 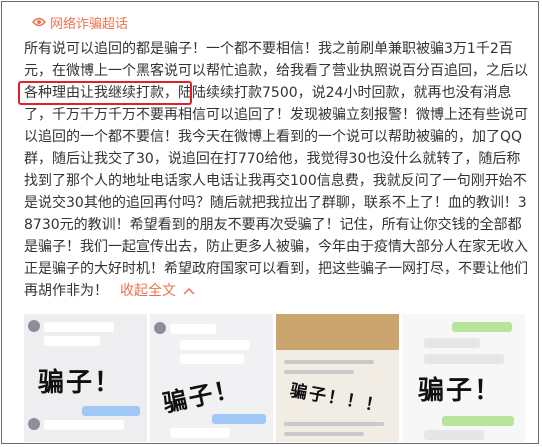 I want to click on highlight-annotation, so click(x=105, y=93).